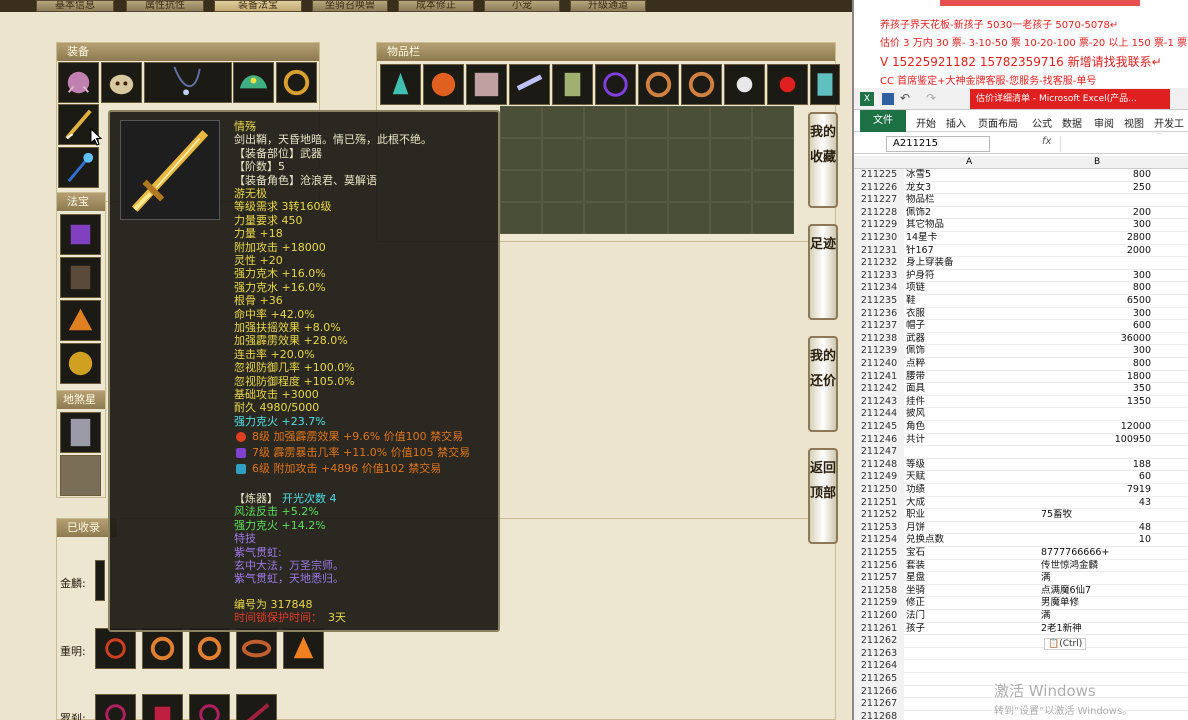  I want to click on row-number: 211242, so click(879, 389).